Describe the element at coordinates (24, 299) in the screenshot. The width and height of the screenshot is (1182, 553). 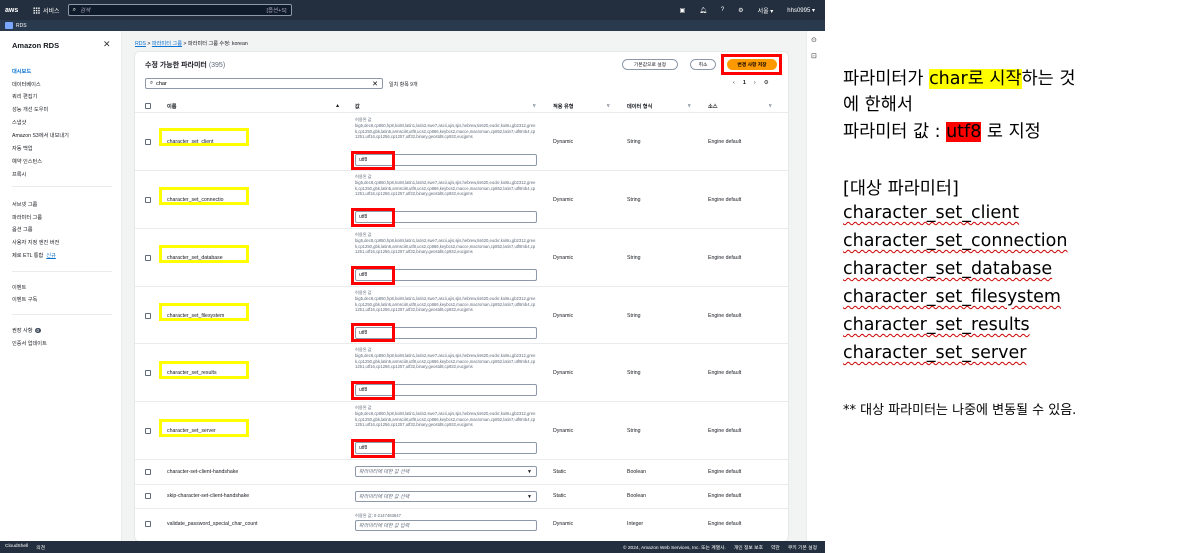
I see `sidebar-item-event-subscriptions: 이벤트 구독` at that location.